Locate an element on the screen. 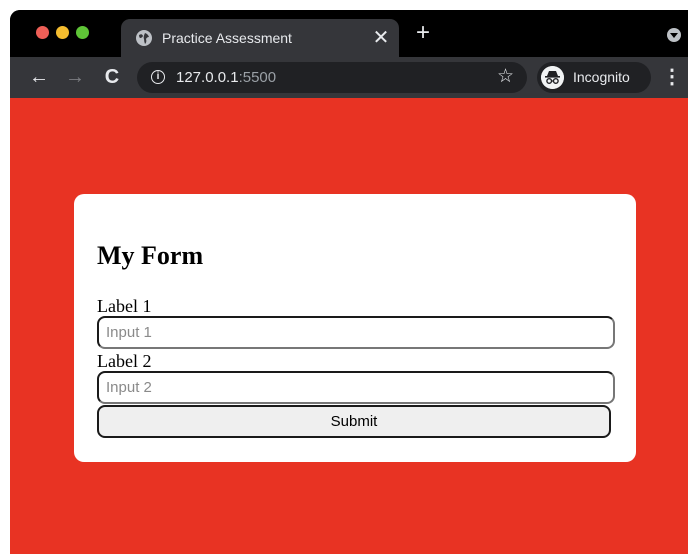 The width and height of the screenshot is (688, 554). incognito-profile-button: Incognito is located at coordinates (594, 77).